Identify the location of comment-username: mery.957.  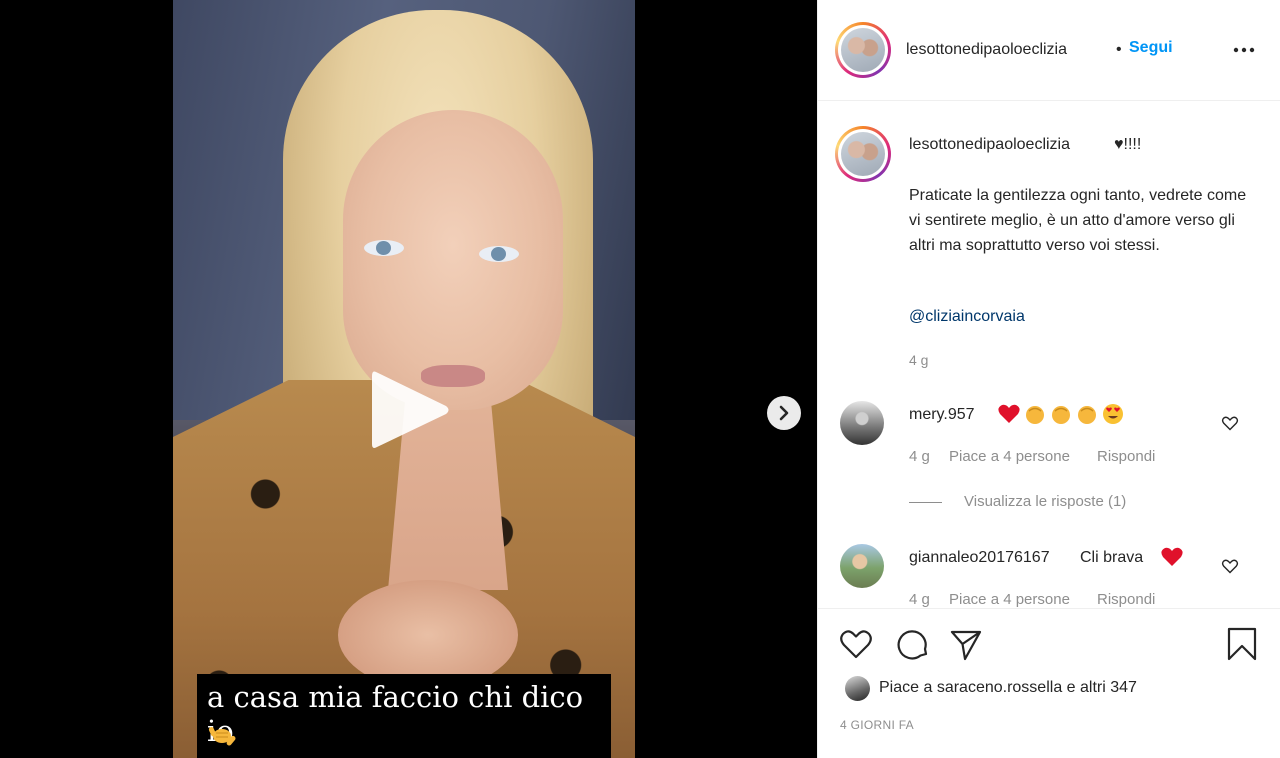
(942, 415).